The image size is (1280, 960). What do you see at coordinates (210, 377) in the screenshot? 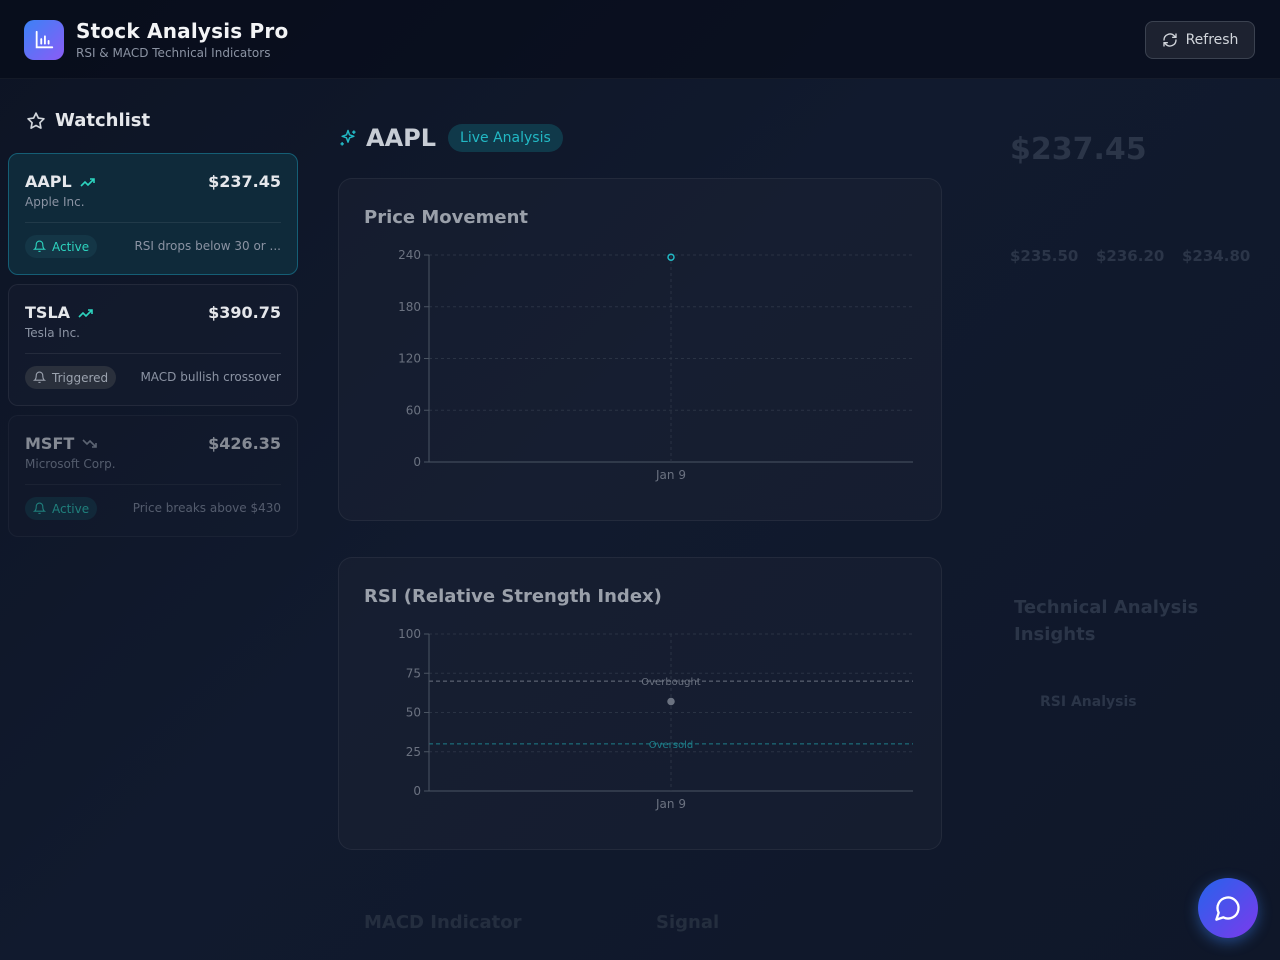
I see `alert-condition: MACD bullish crossover` at bounding box center [210, 377].